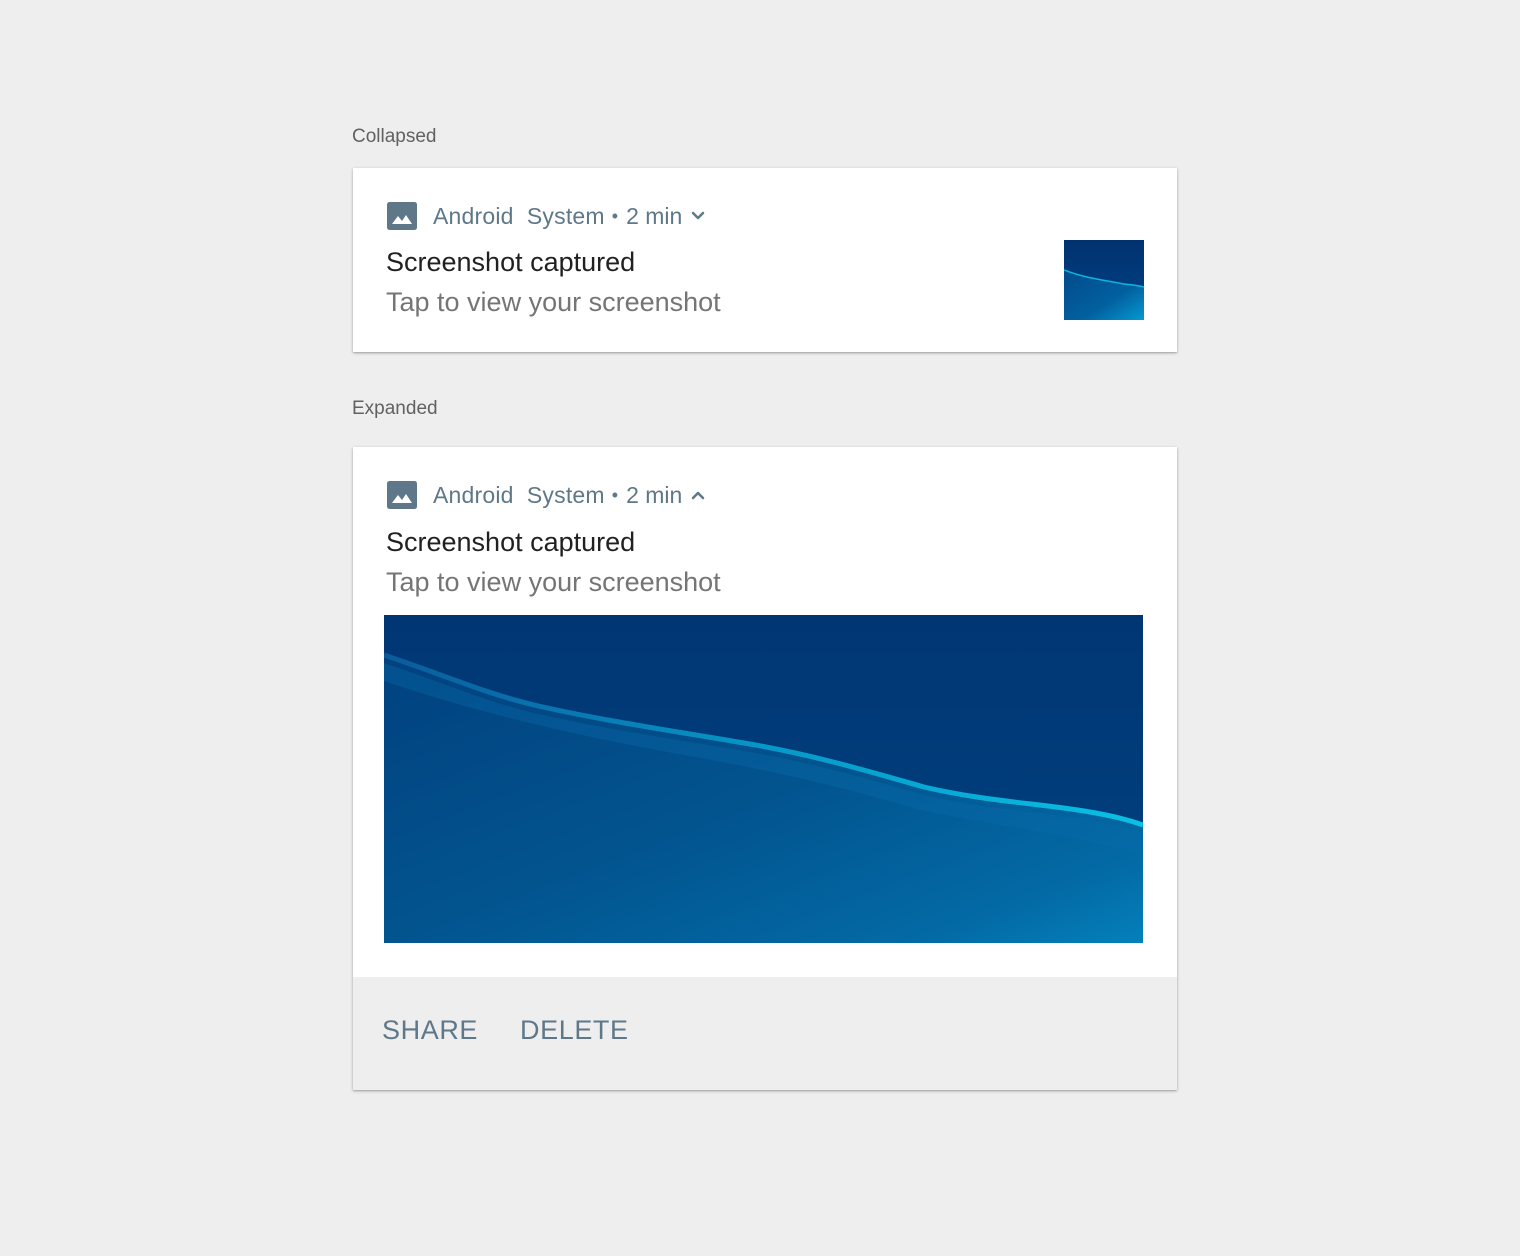 This screenshot has width=1520, height=1256. What do you see at coordinates (574, 1030) in the screenshot?
I see `delete-button: DELETE` at bounding box center [574, 1030].